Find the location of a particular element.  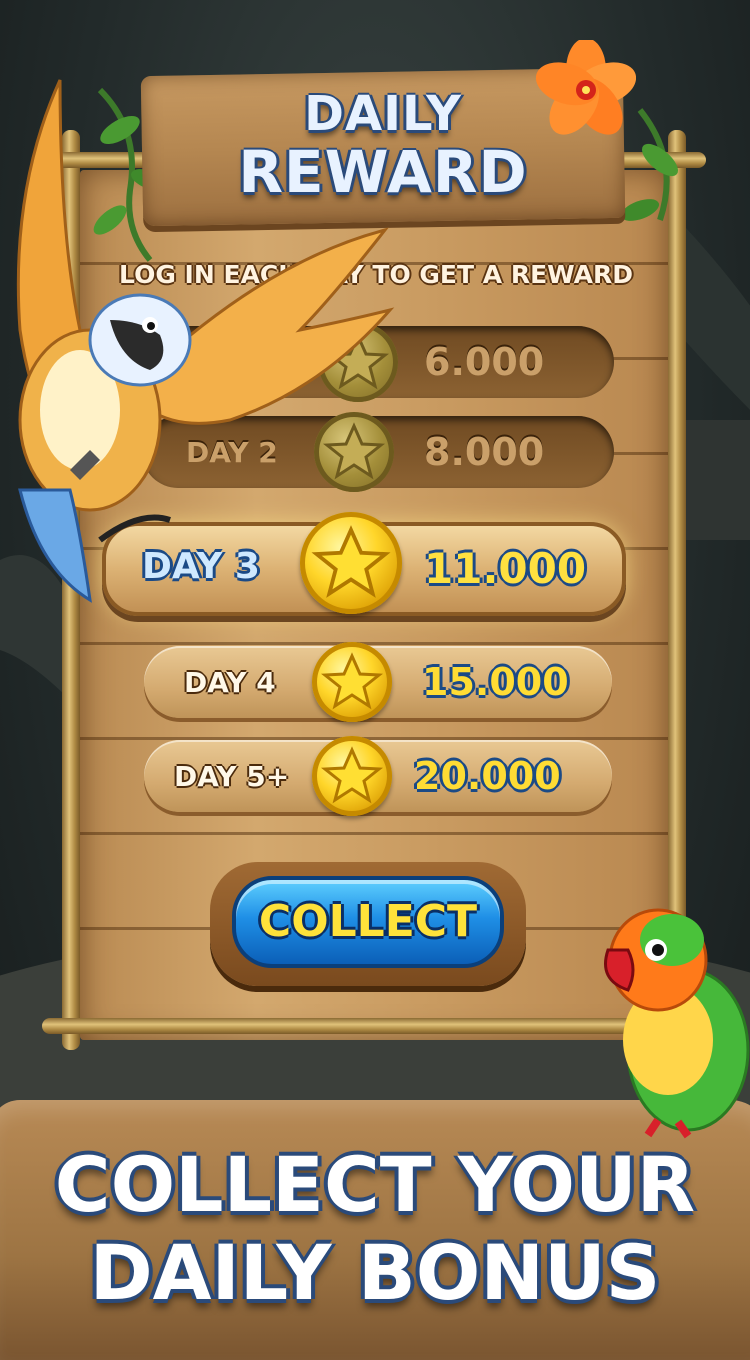

reward-amount: 20.000 is located at coordinates (487, 776).